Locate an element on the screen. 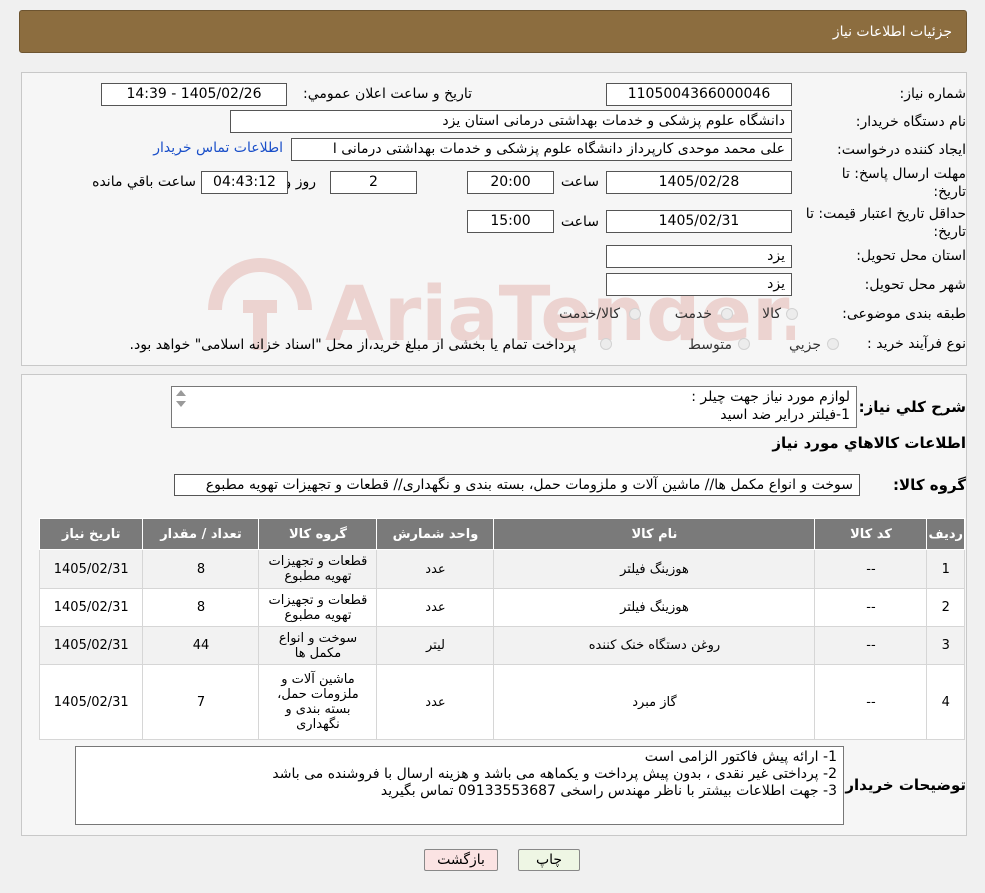 This screenshot has height=893, width=985. reply-deadline-label: مهلت ارسال پاسخ: تا is located at coordinates (903, 174).